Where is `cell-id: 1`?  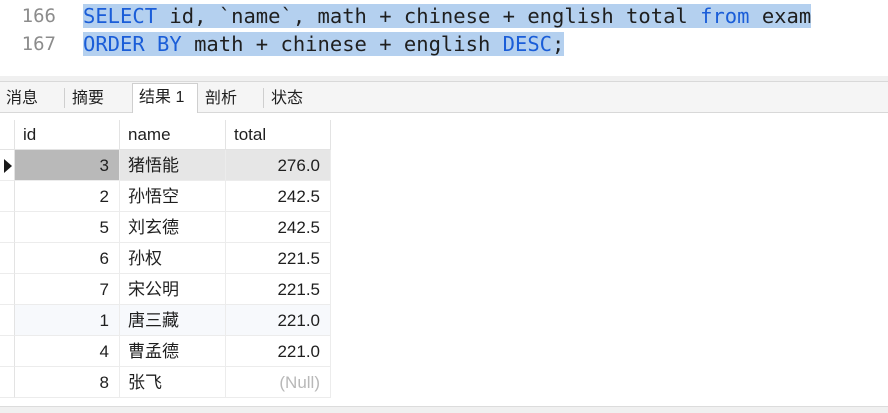
cell-id: 1 is located at coordinates (67, 320).